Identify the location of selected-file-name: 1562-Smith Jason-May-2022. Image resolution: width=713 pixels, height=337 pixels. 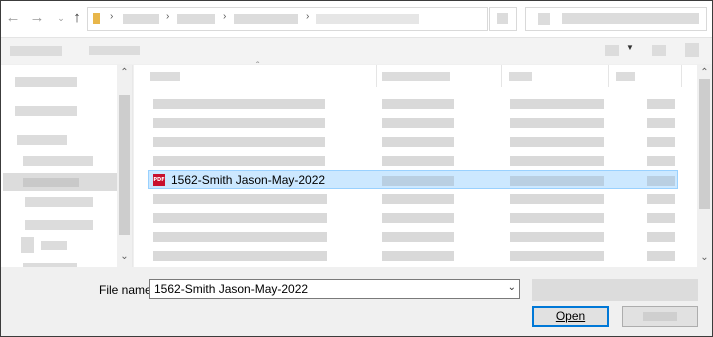
(248, 180).